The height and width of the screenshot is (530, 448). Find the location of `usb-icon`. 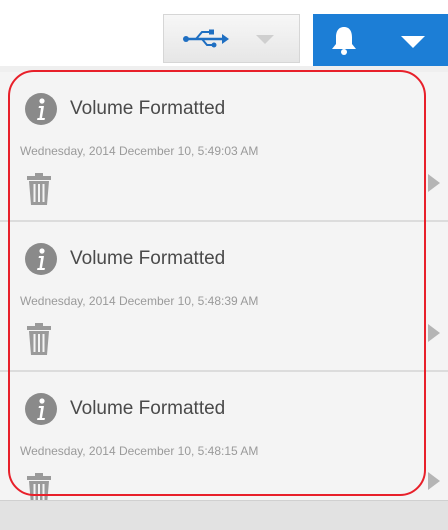

usb-icon is located at coordinates (206, 38).